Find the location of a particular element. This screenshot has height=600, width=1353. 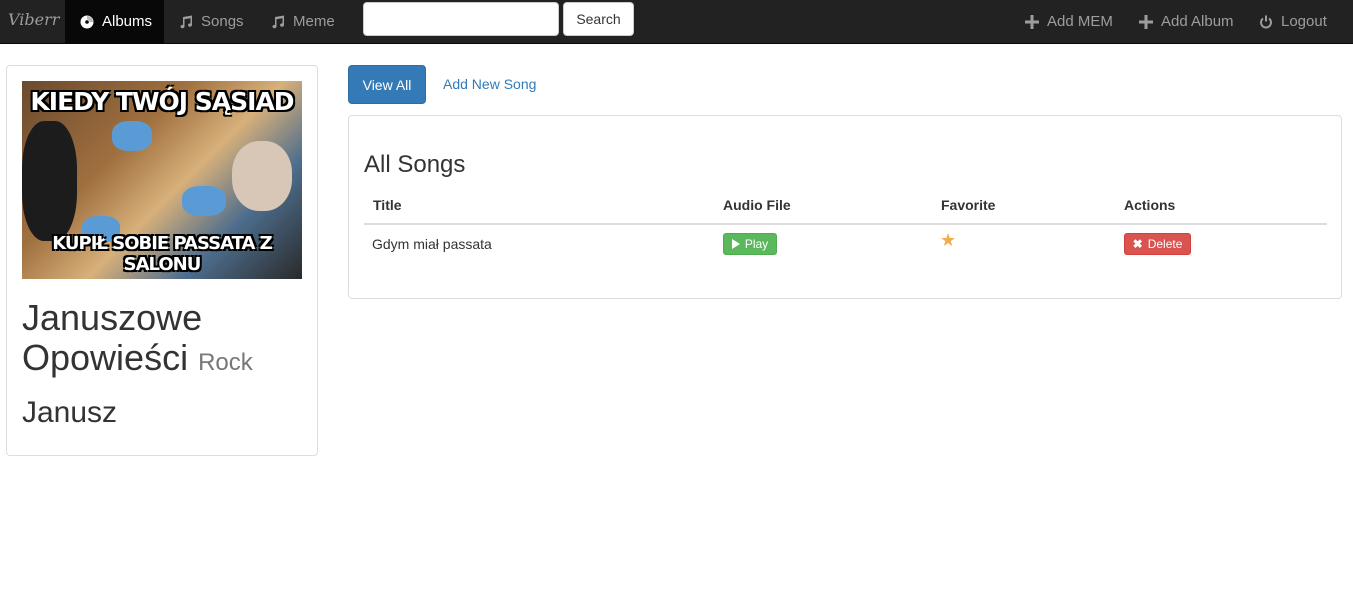

logout-label: Logout is located at coordinates (1304, 21).